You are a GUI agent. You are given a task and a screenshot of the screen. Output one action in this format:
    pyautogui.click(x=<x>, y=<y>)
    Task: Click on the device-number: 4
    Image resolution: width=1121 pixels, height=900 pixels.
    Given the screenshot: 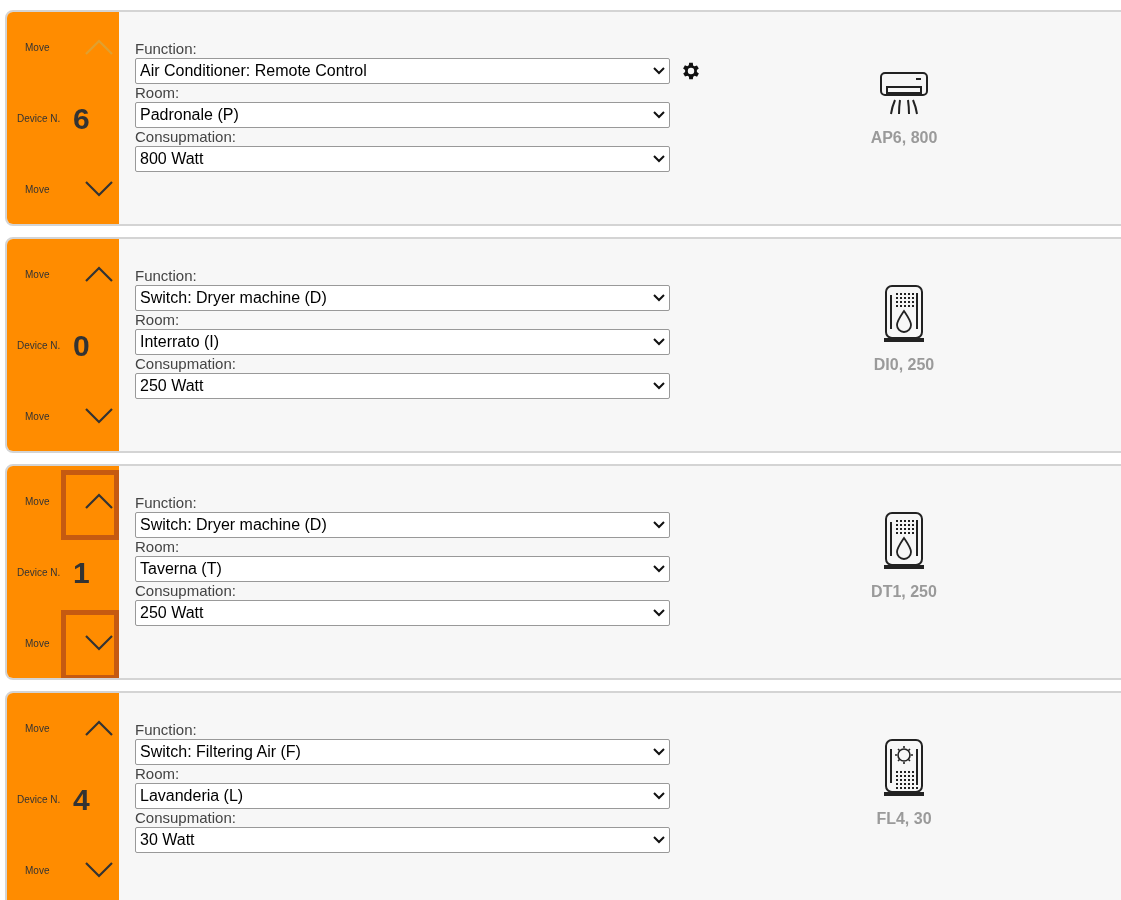 What is the action you would take?
    pyautogui.click(x=81, y=799)
    